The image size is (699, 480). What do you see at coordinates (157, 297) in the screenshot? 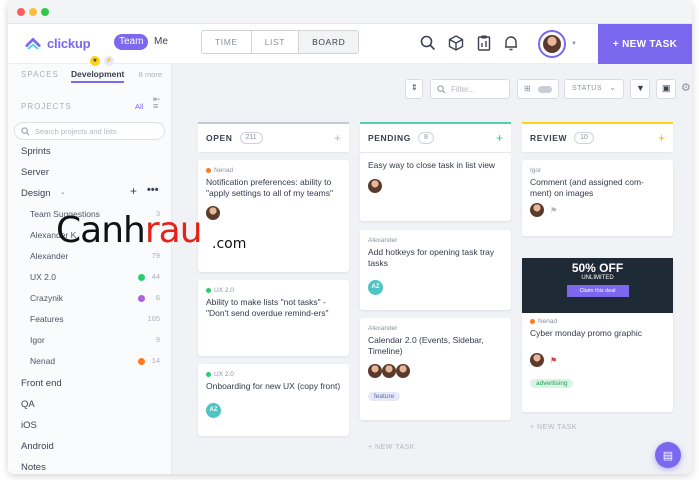
I see `list-count: 6` at bounding box center [157, 297].